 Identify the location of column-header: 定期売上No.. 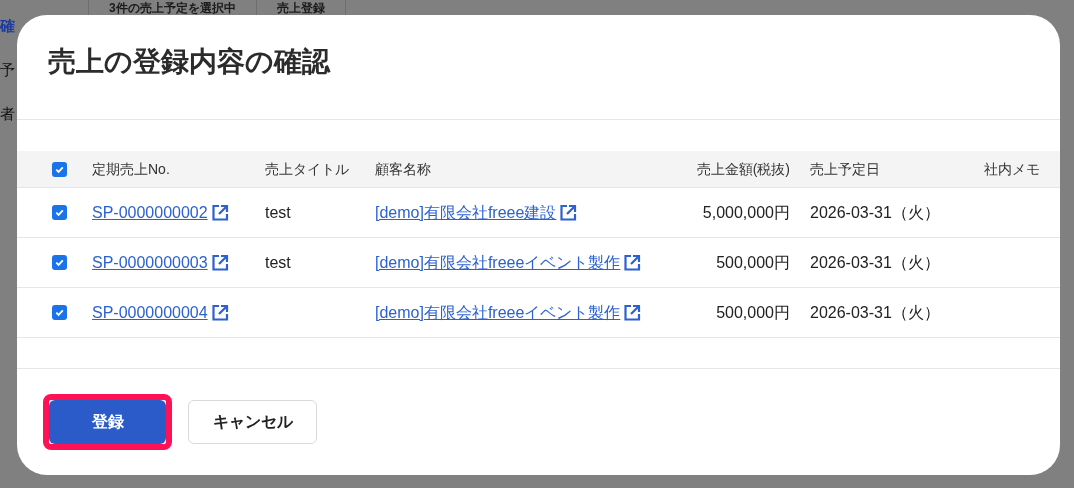
(131, 169).